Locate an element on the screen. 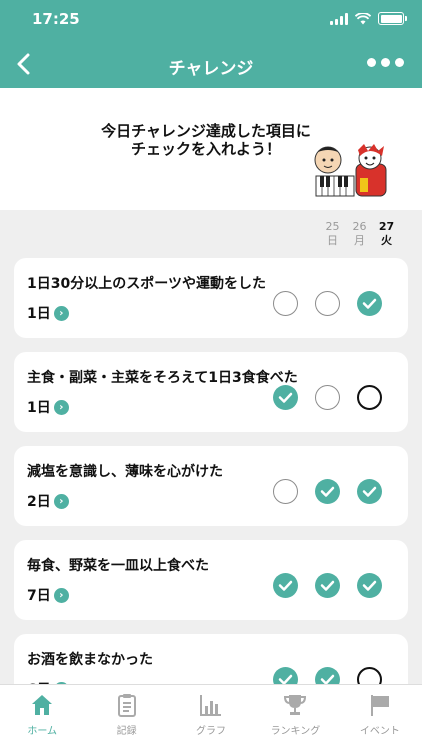  tab-ranking: ランキング is located at coordinates (295, 717).